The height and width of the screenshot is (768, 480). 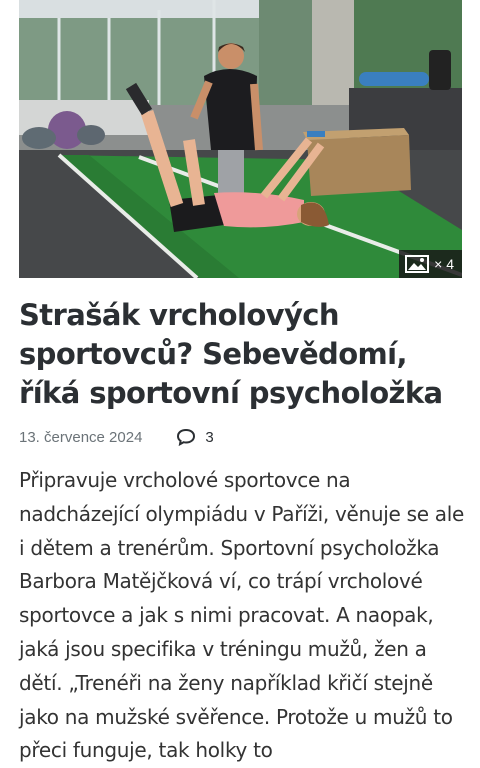 I want to click on article-meta: 13. července 2024 3, so click(x=116, y=437).